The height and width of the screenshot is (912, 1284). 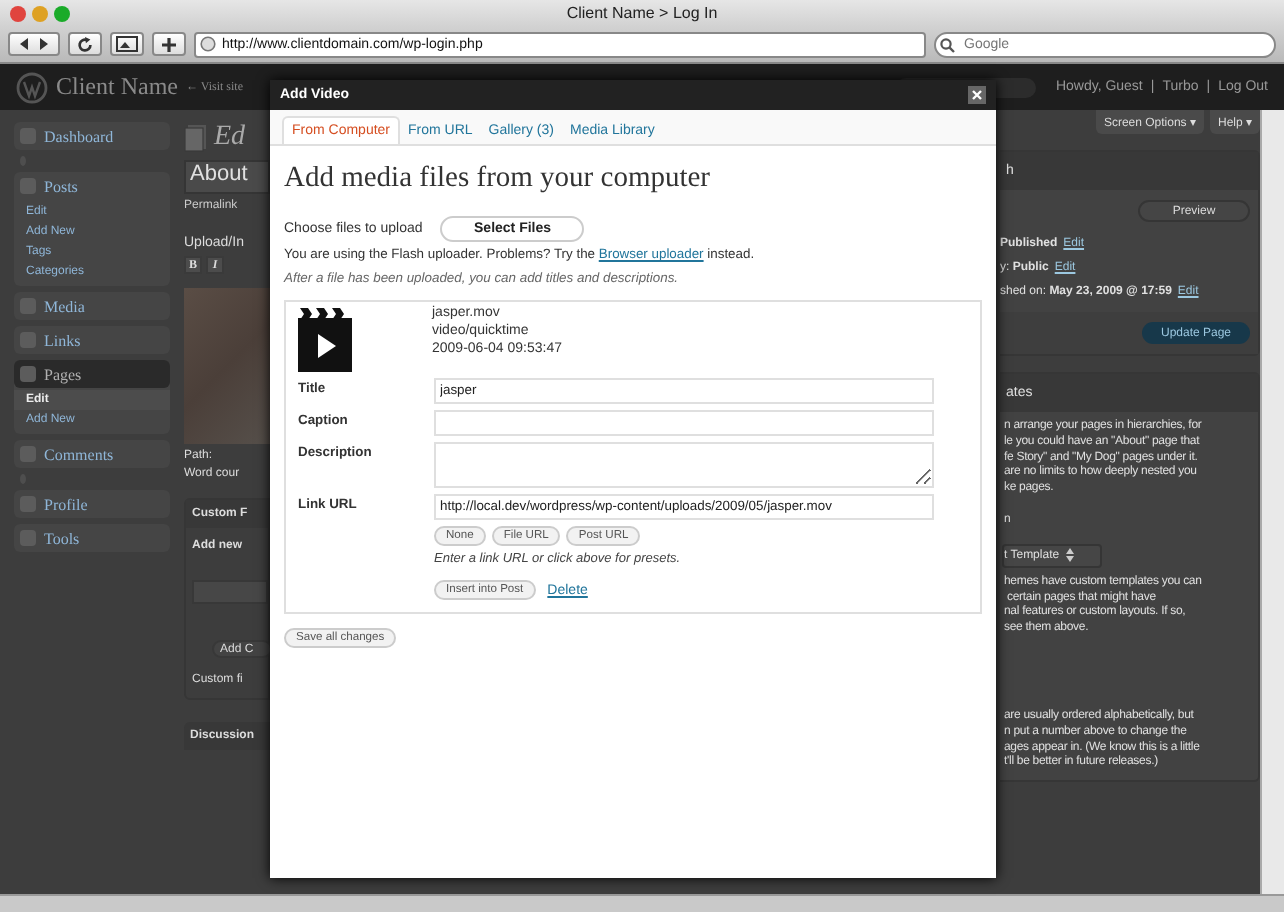 What do you see at coordinates (117, 87) in the screenshot?
I see `site-name: Client Name` at bounding box center [117, 87].